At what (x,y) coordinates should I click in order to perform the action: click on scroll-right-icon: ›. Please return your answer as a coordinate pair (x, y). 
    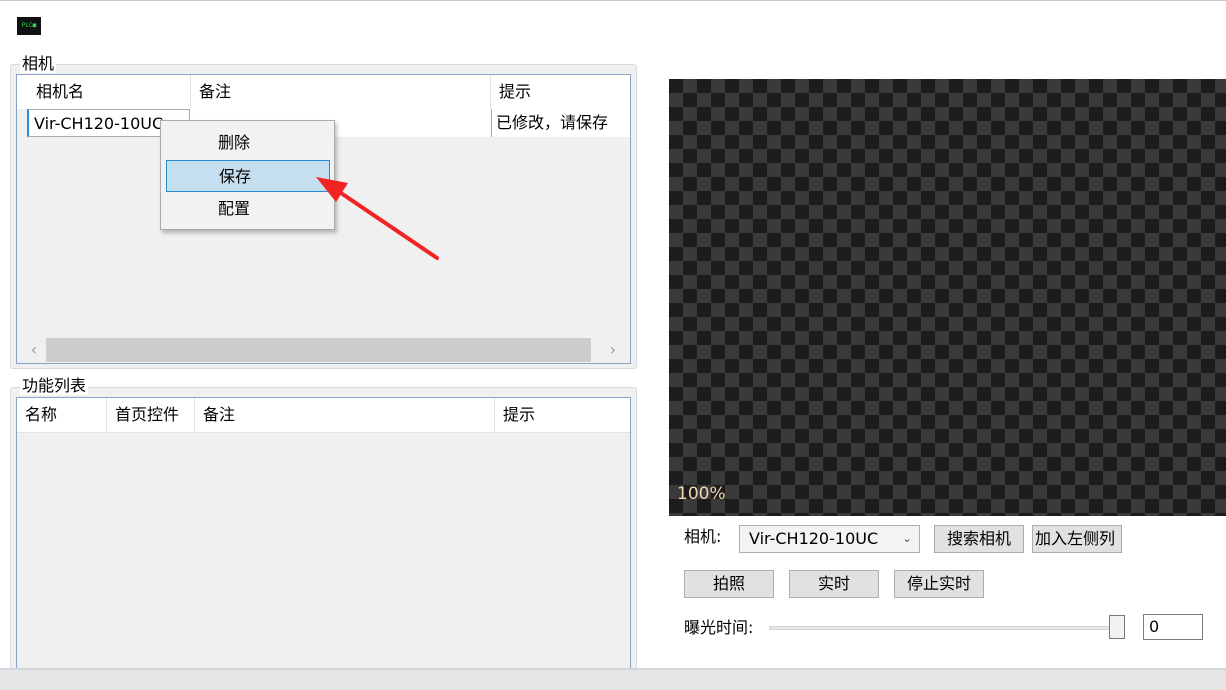
    Looking at the image, I should click on (613, 350).